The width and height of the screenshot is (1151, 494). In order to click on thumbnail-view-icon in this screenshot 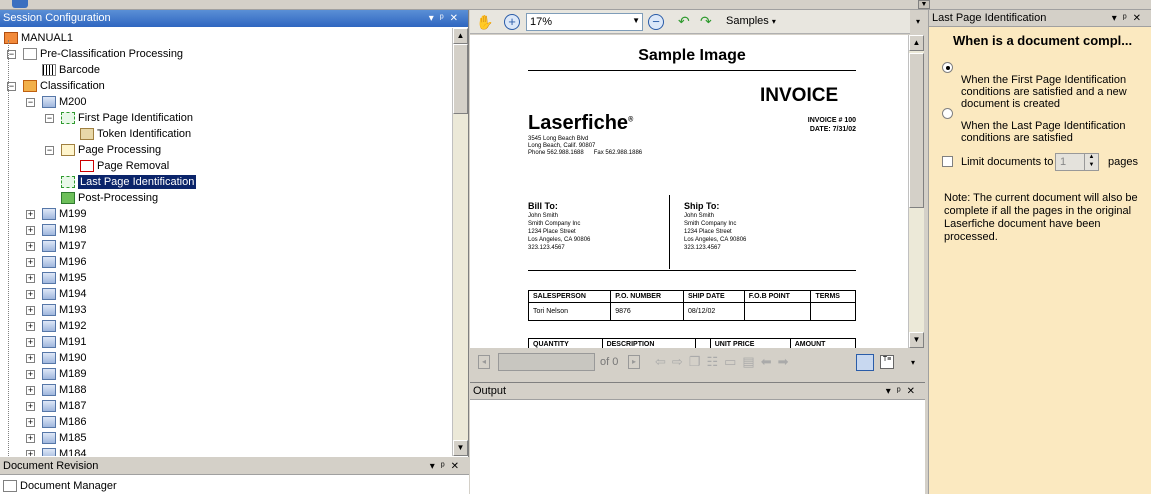, I will do `click(865, 362)`.